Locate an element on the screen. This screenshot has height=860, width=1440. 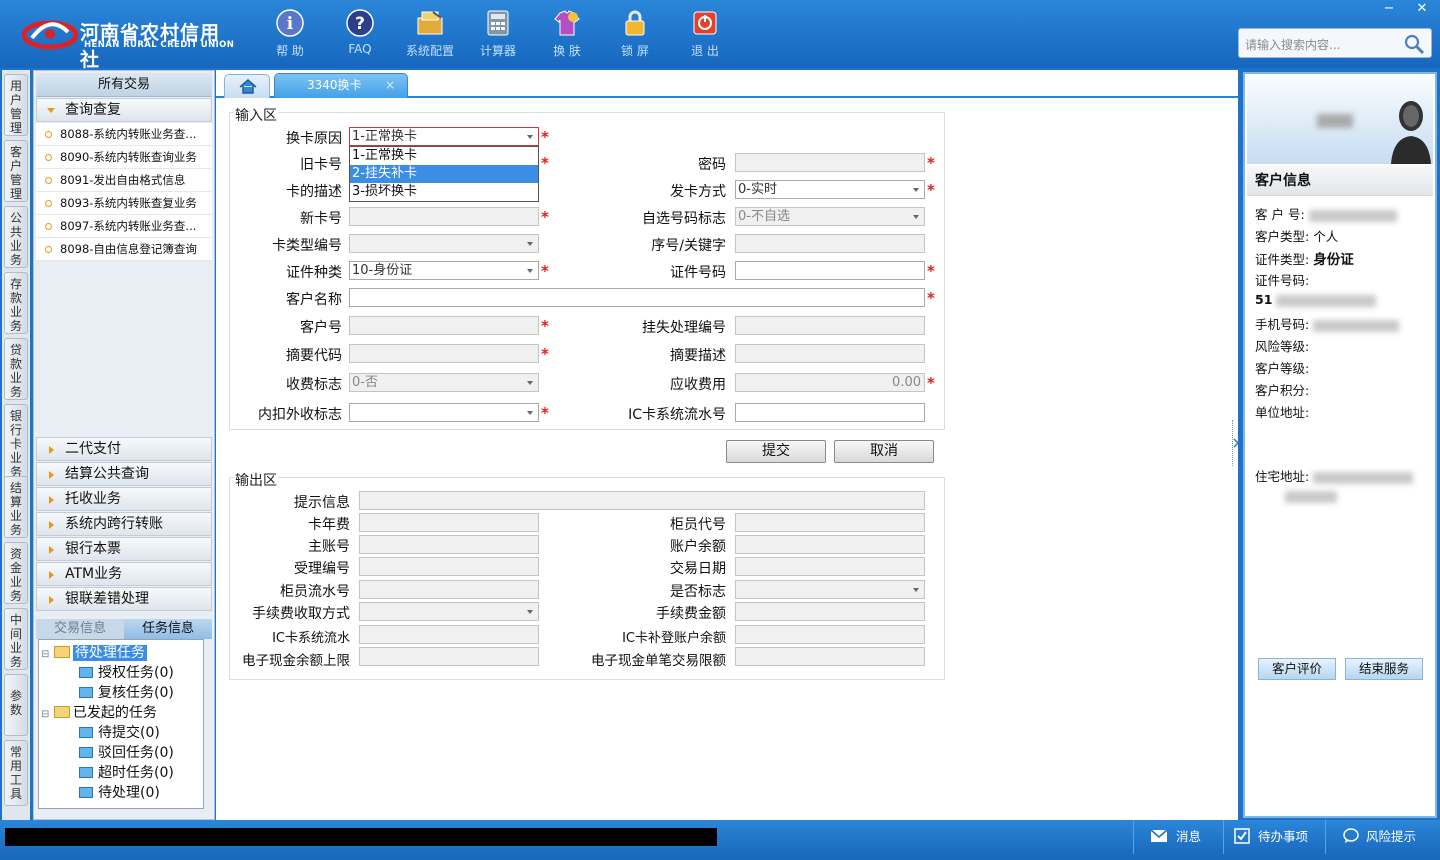
side-tab-funds: 资金业务 is located at coordinates (16, 573).